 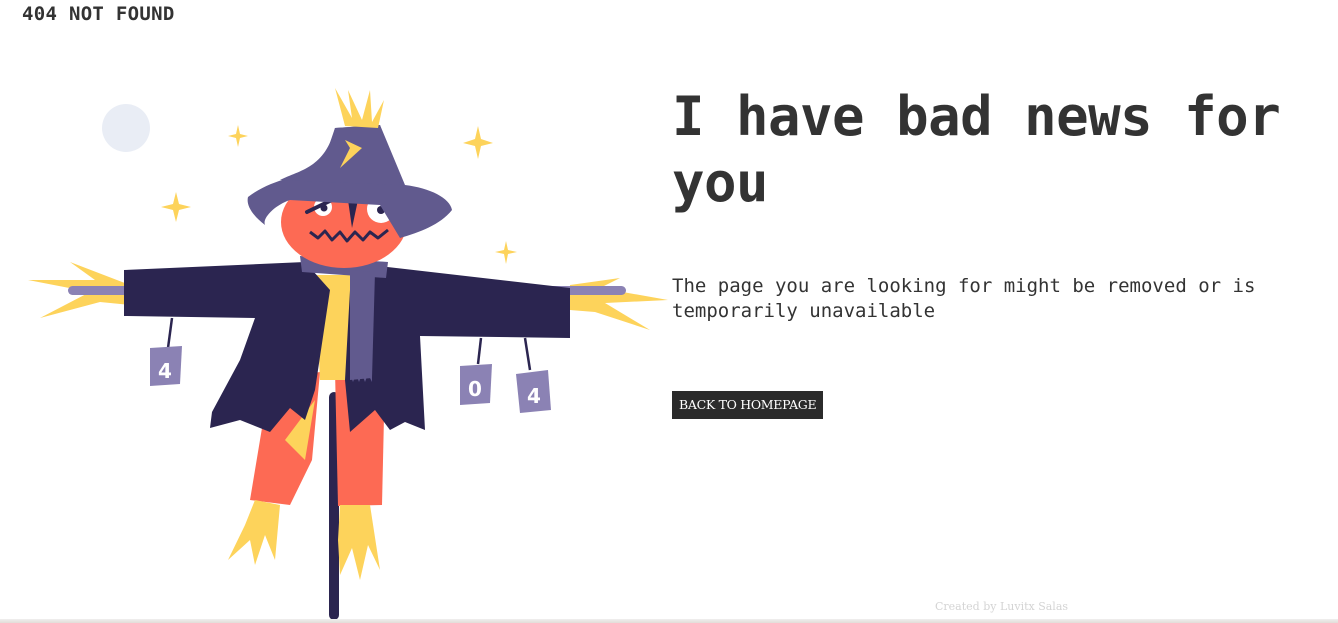 What do you see at coordinates (304, 540) in the screenshot?
I see `straw-feet` at bounding box center [304, 540].